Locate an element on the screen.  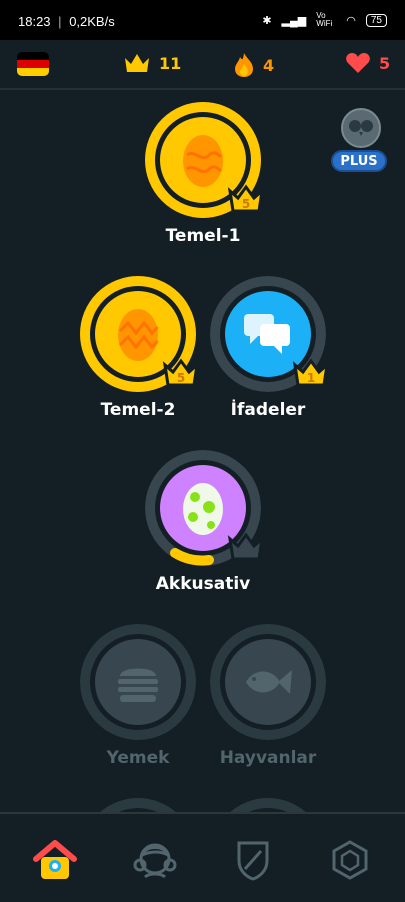
vowifi-label: Vo WiFi is located at coordinates (324, 19).